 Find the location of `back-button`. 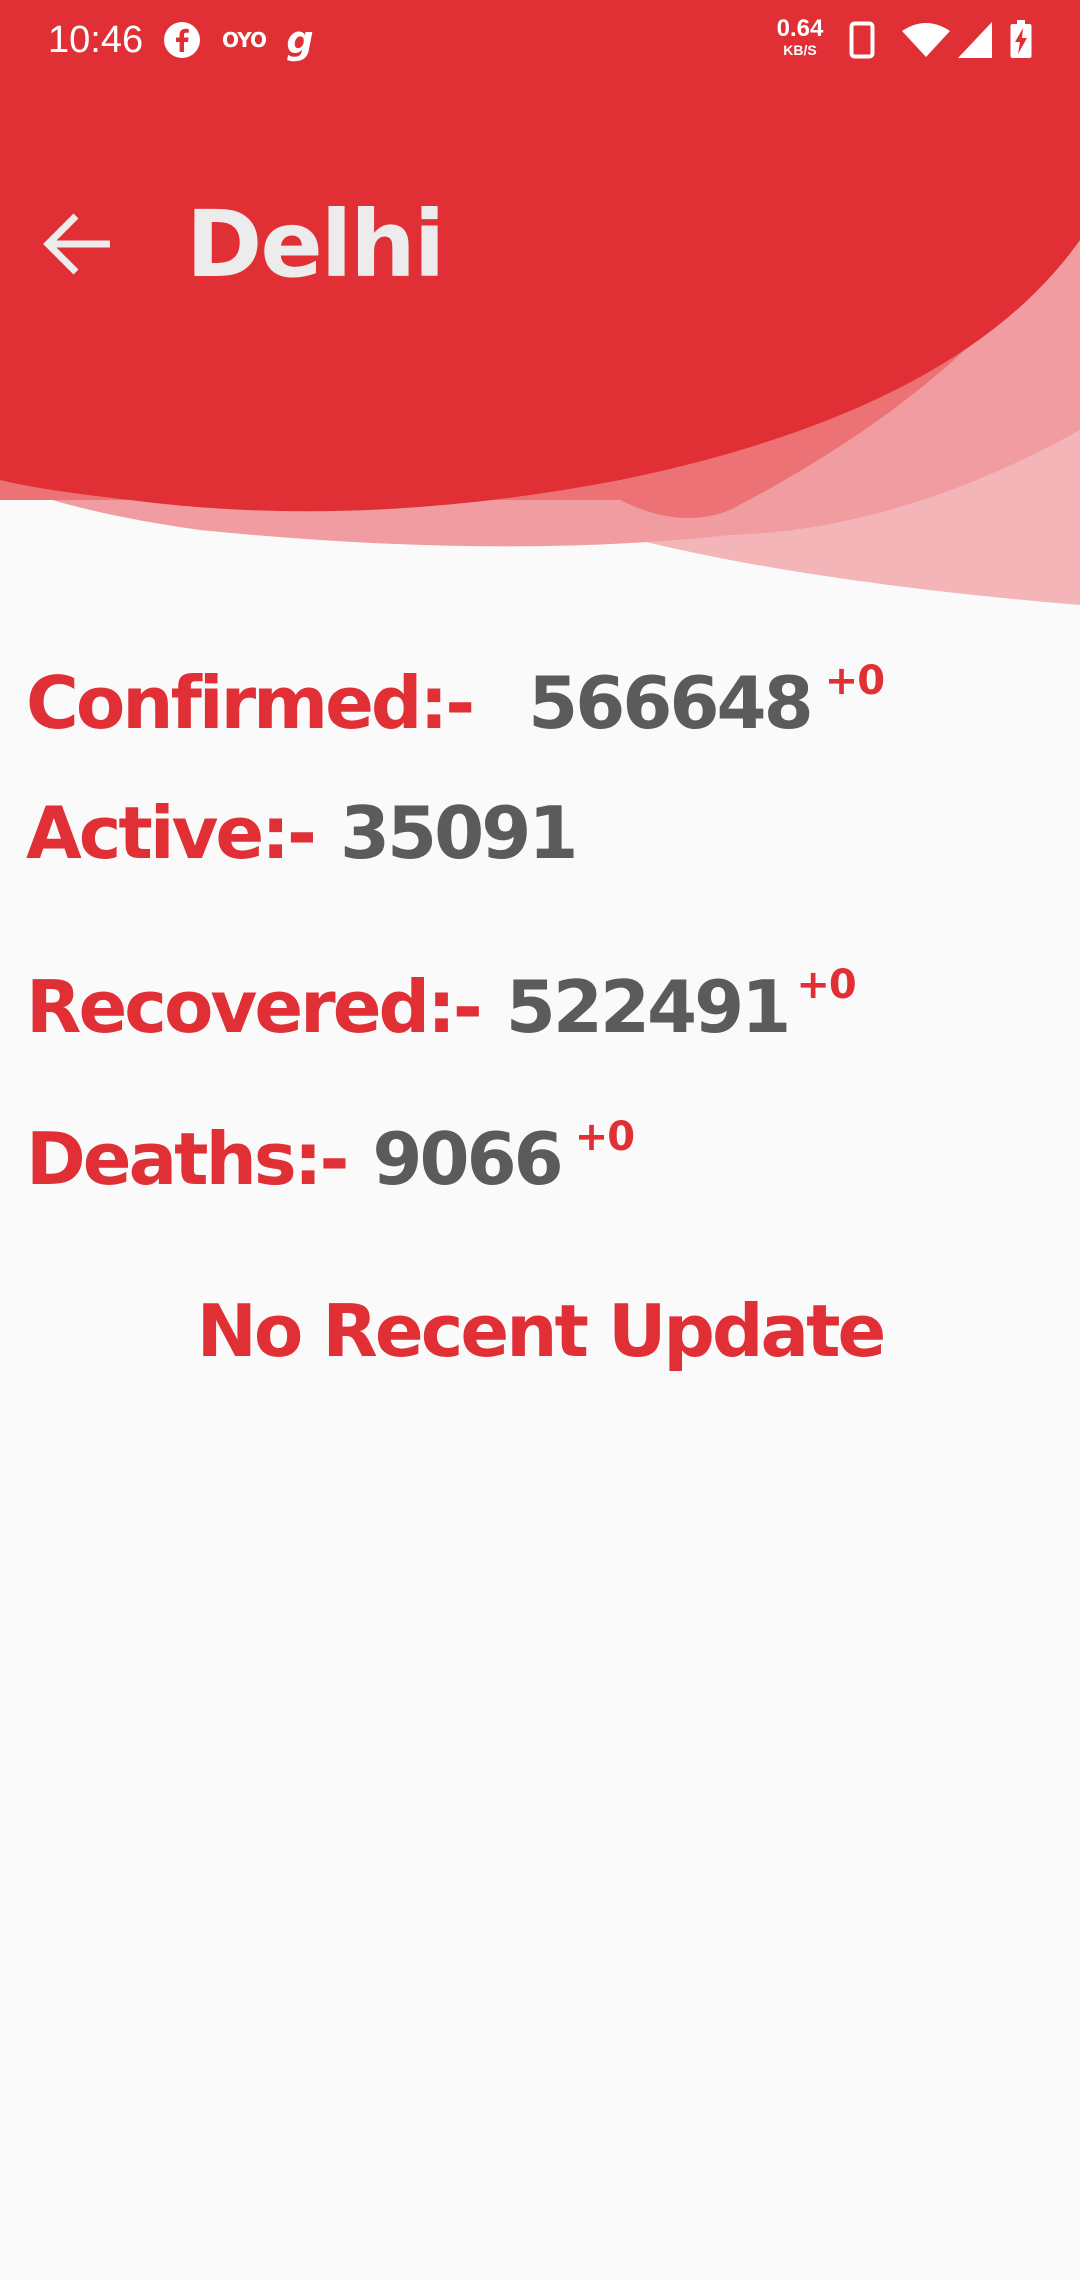

back-button is located at coordinates (78, 244).